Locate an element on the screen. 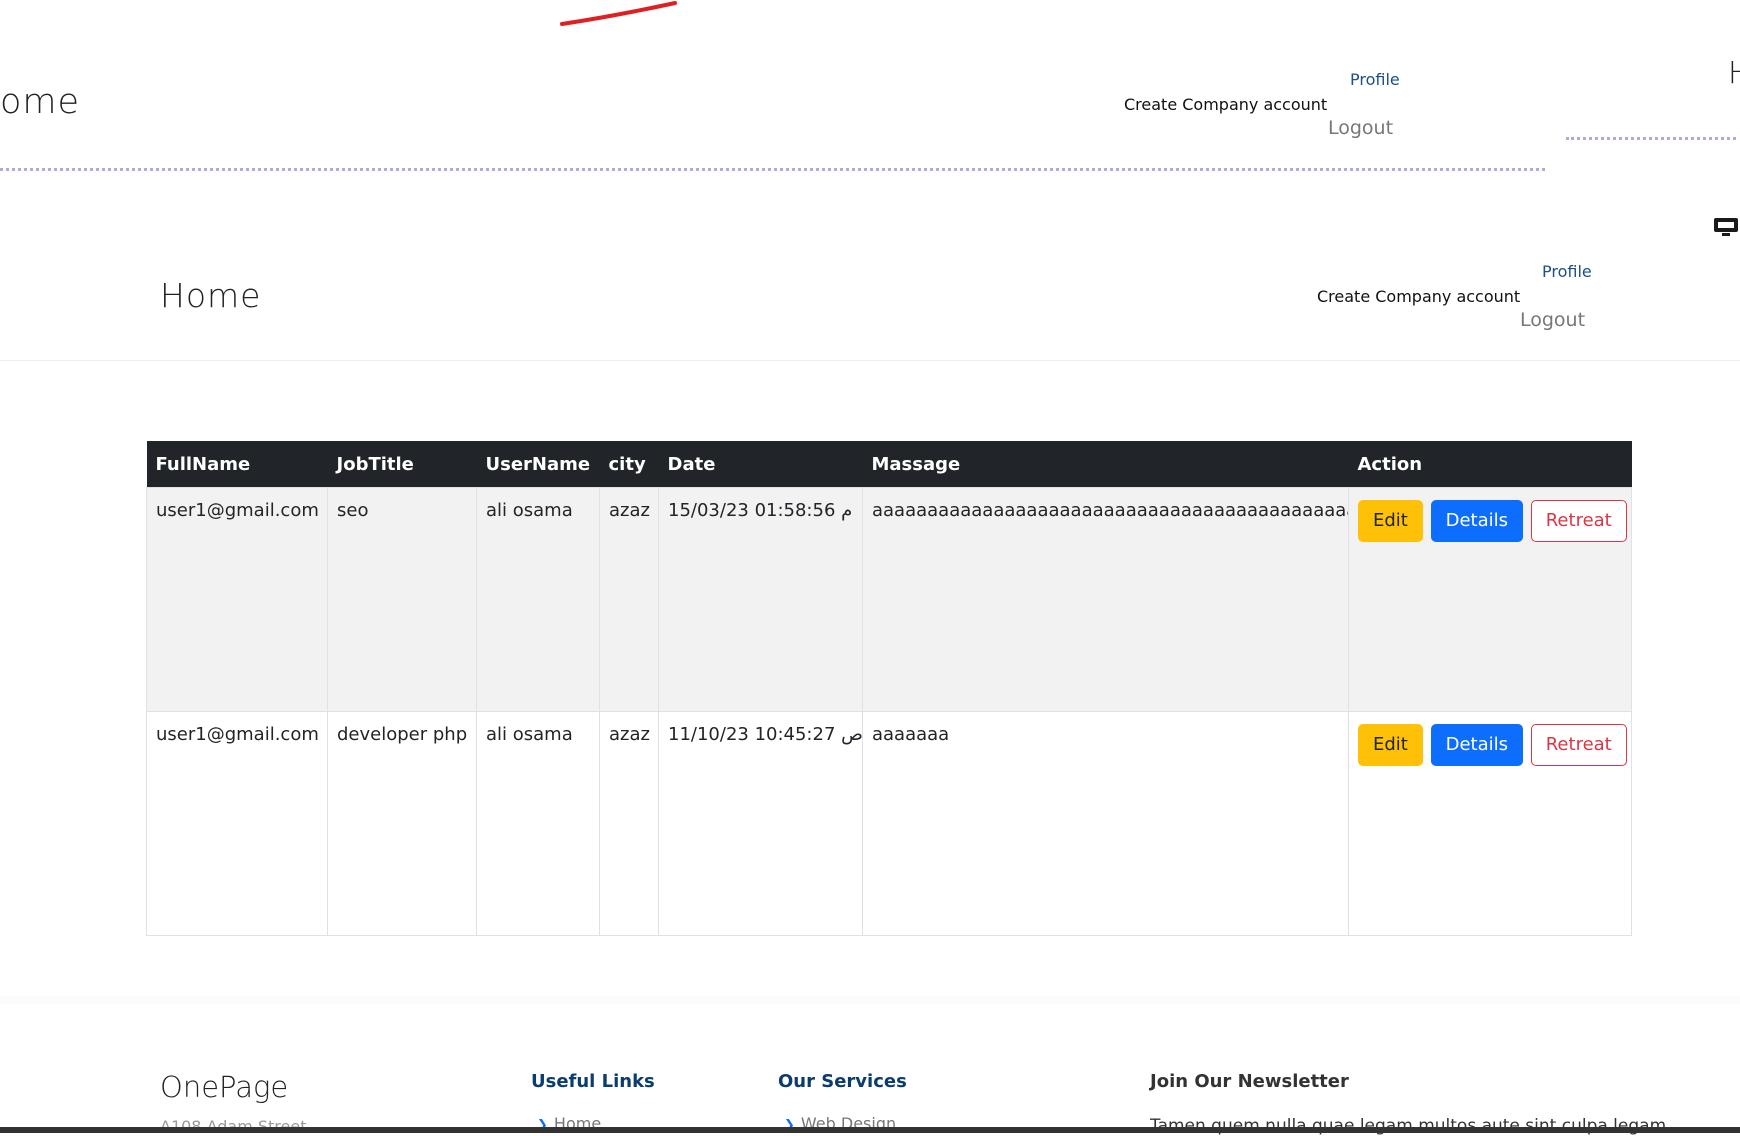 This screenshot has width=1740, height=1136. screen-icon is located at coordinates (1726, 227).